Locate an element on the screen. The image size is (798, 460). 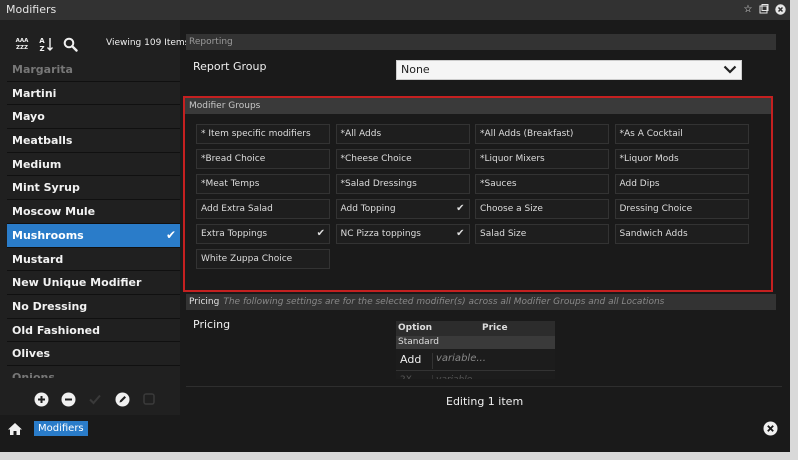
modifier-group-option: Sandwich Adds is located at coordinates (681, 234).